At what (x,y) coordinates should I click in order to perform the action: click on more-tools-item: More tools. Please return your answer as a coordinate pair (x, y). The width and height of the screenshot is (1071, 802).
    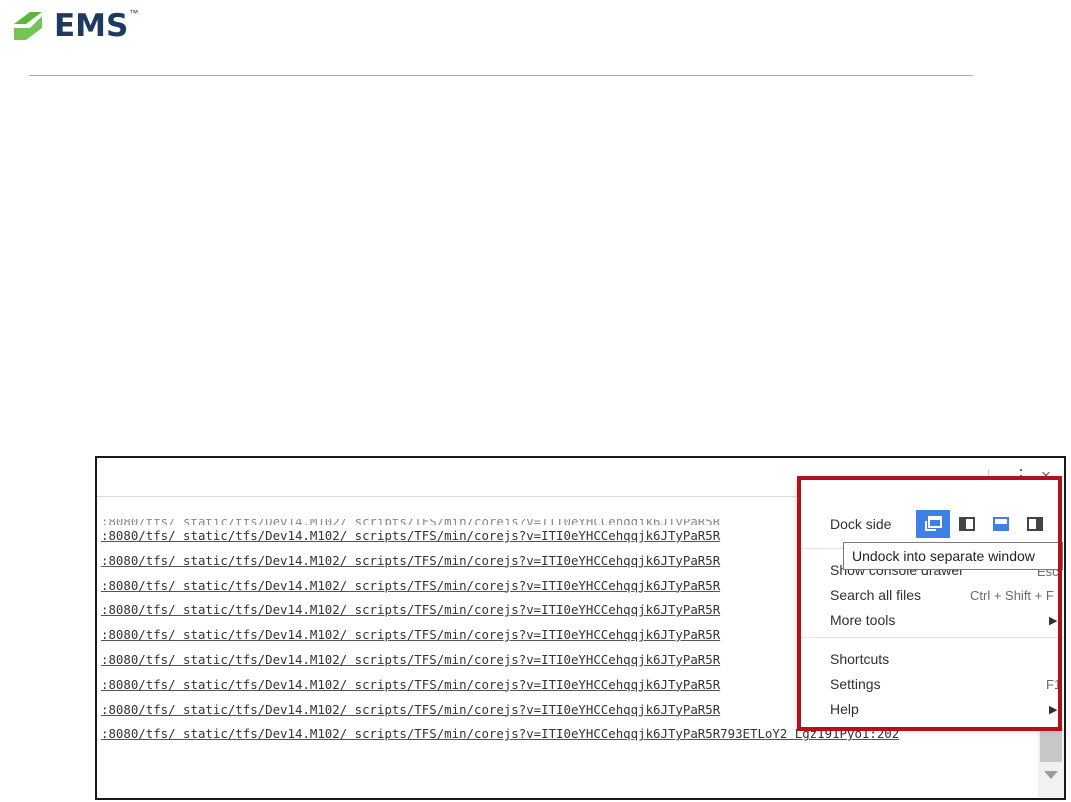
    Looking at the image, I should click on (862, 620).